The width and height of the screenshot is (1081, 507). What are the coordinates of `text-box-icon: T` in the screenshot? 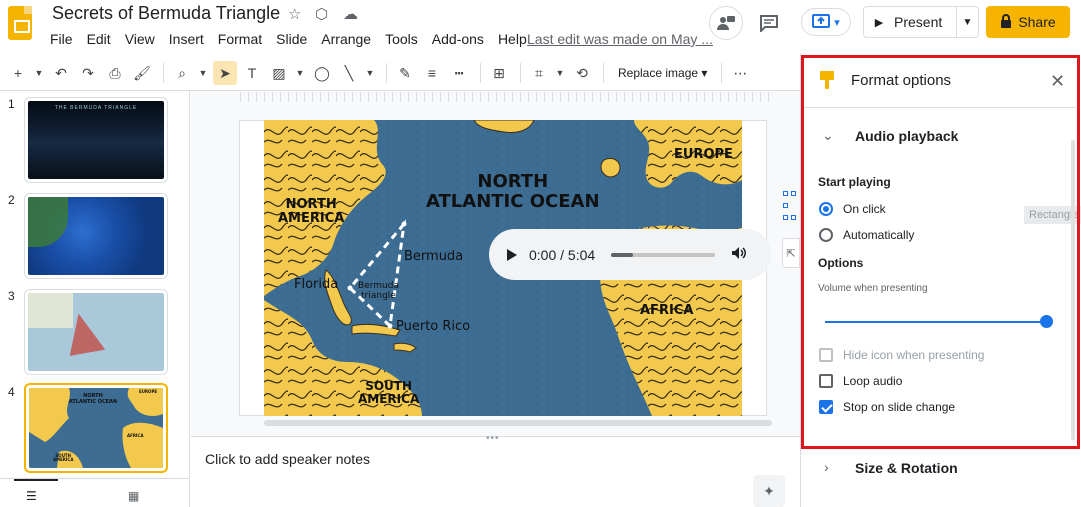 It's located at (252, 73).